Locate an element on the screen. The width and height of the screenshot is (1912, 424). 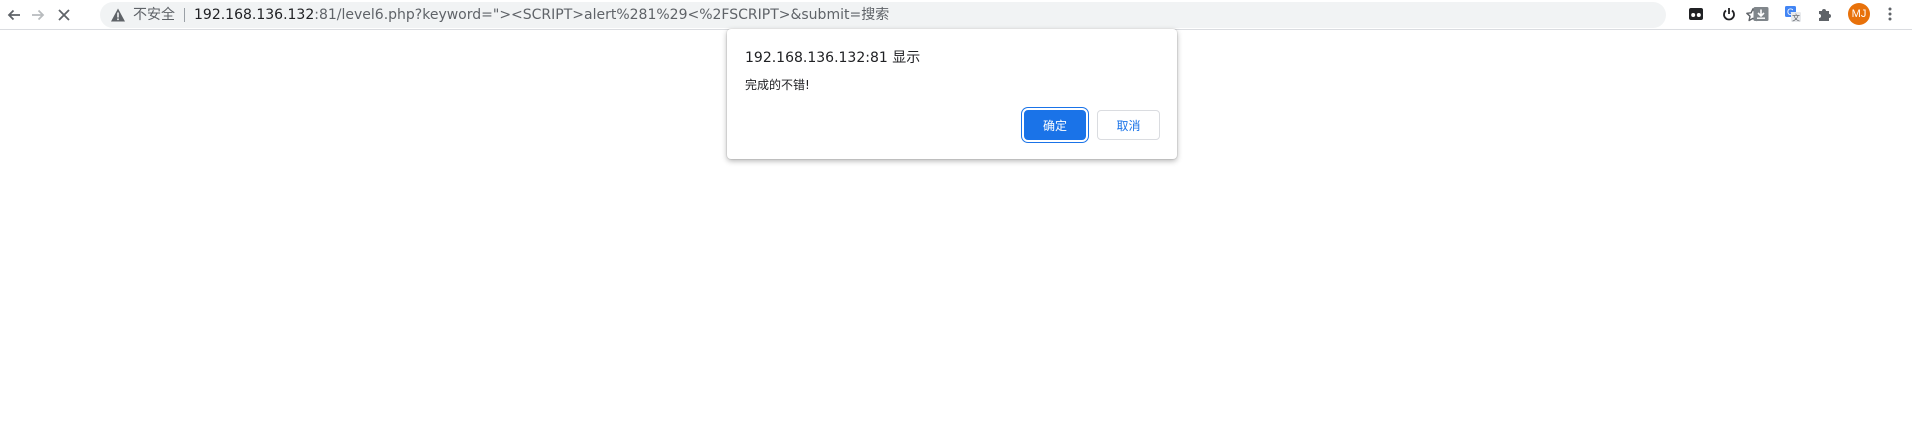
ext-glasses-icon is located at coordinates (1696, 14).